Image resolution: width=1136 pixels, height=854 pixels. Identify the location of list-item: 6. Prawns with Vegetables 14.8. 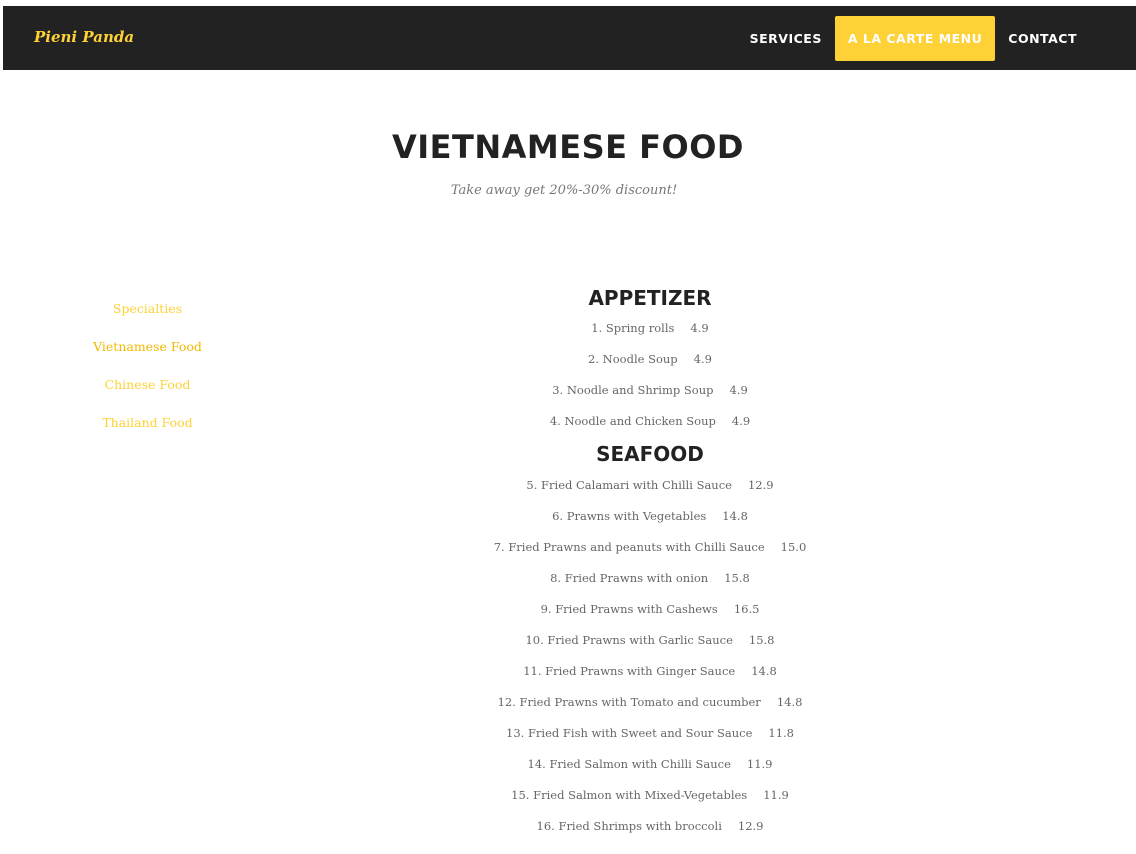
(650, 516).